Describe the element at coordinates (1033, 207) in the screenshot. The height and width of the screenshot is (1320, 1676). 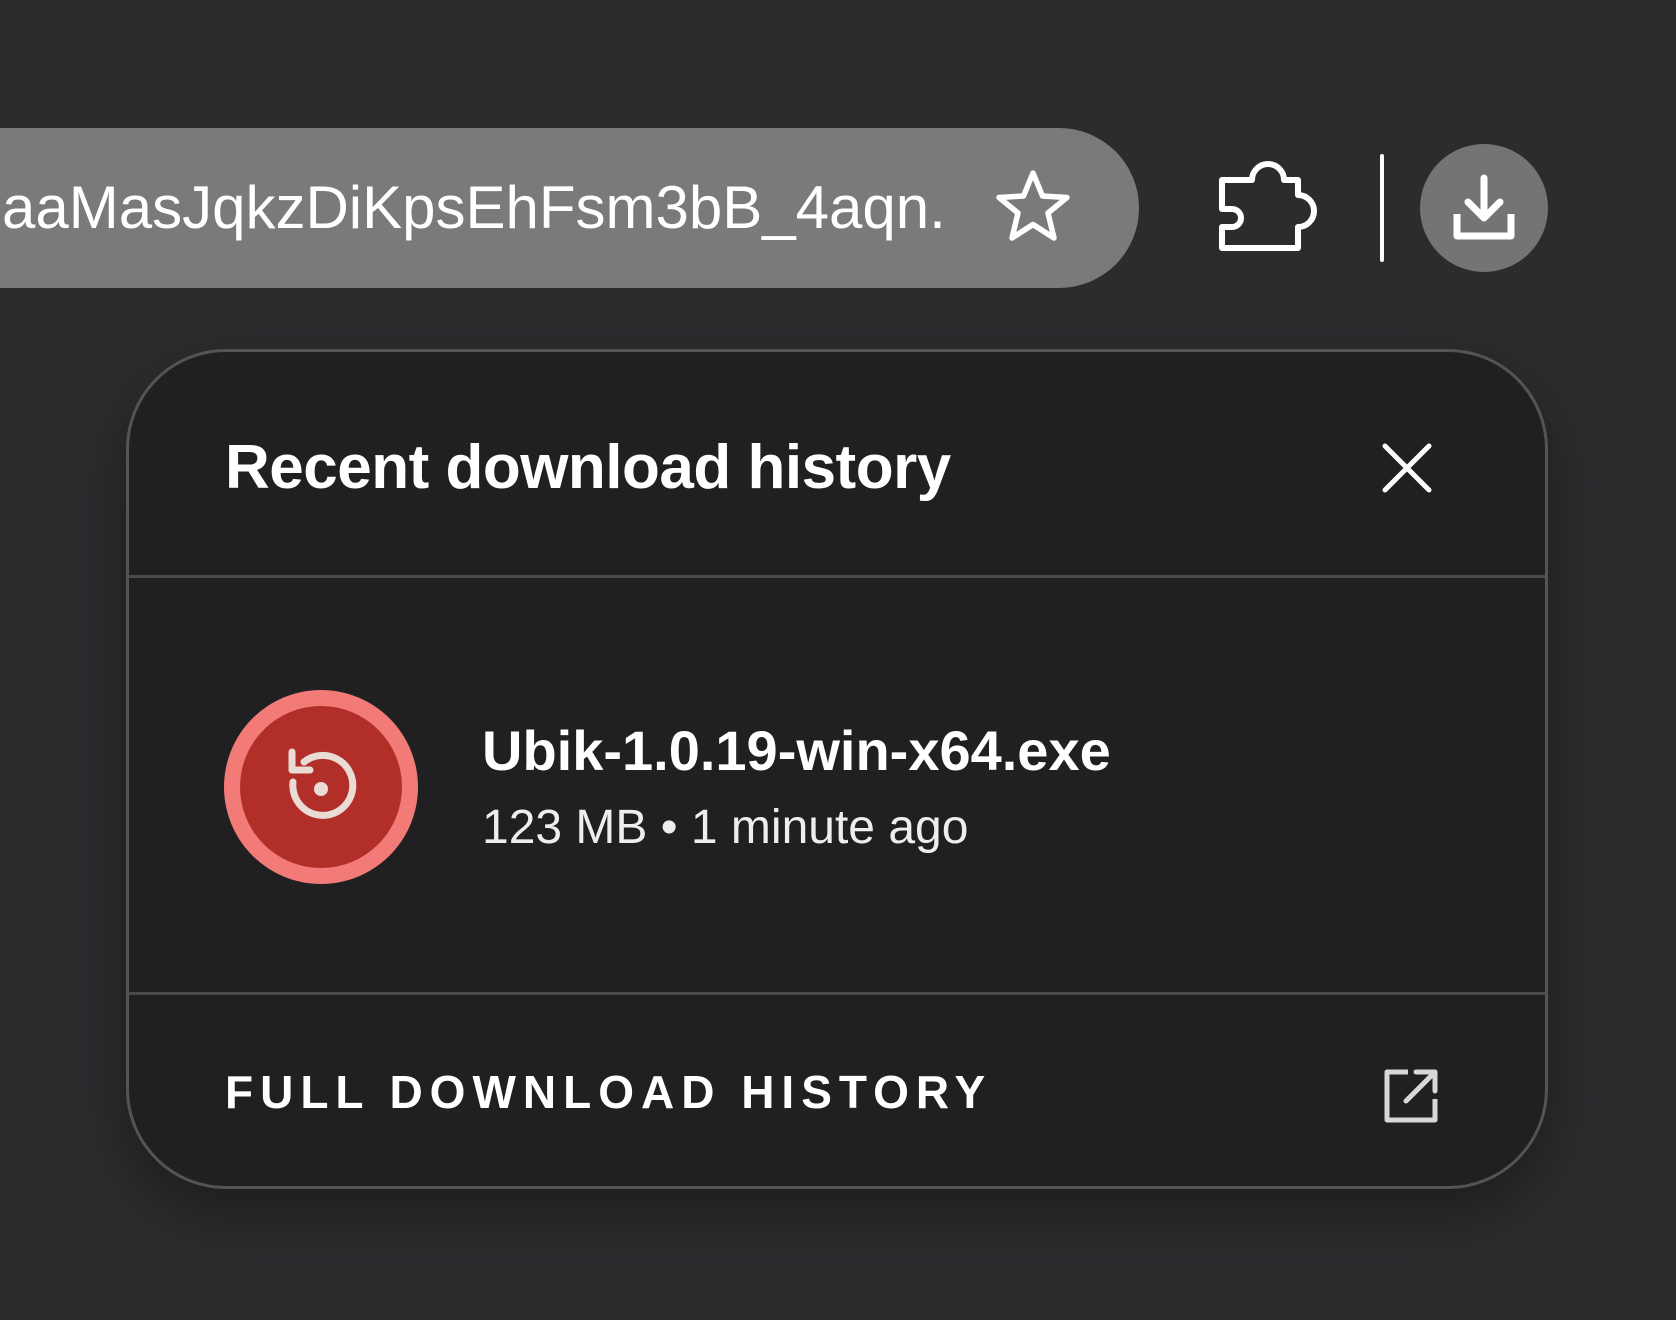
I see `star-outline-icon` at that location.